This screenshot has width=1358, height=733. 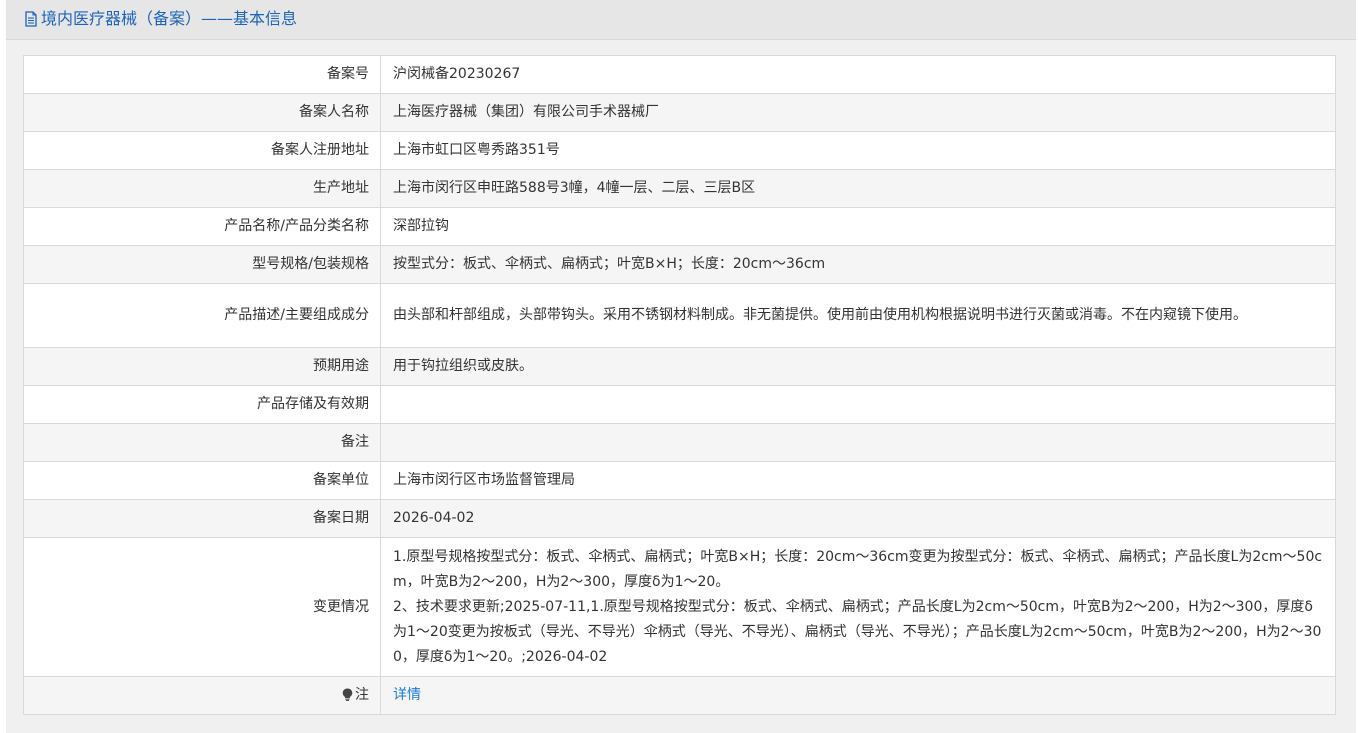 I want to click on table-row: 生产地址 上海市闵行区申旺路588号3幢，4幢一层、二层、三层B区, so click(x=679, y=188).